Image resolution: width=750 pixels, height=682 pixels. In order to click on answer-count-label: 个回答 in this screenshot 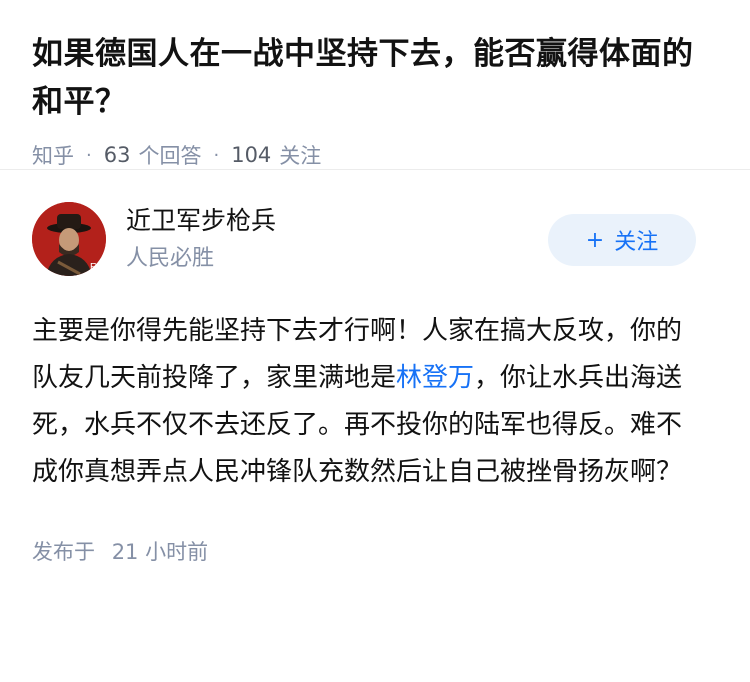, I will do `click(169, 155)`.